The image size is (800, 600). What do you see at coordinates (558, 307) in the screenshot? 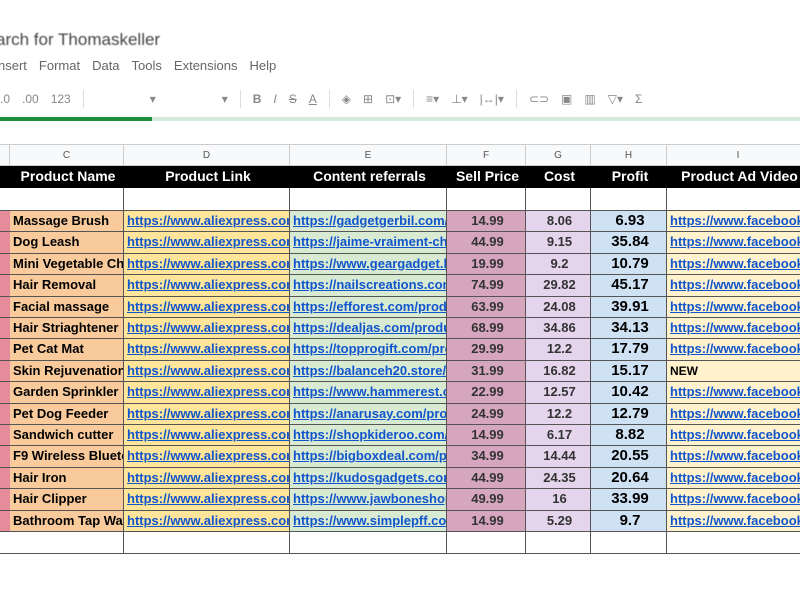
I see `data-cell: 24.08` at bounding box center [558, 307].